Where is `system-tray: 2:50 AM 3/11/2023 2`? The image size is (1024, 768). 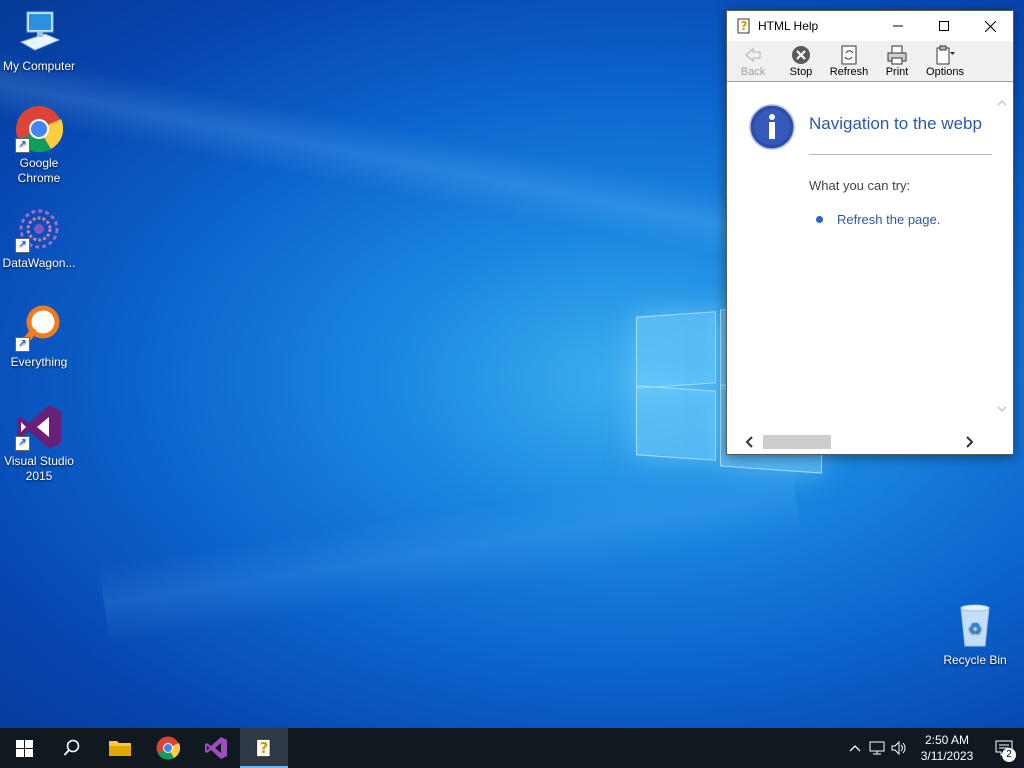 system-tray: 2:50 AM 3/11/2023 2 is located at coordinates (934, 748).